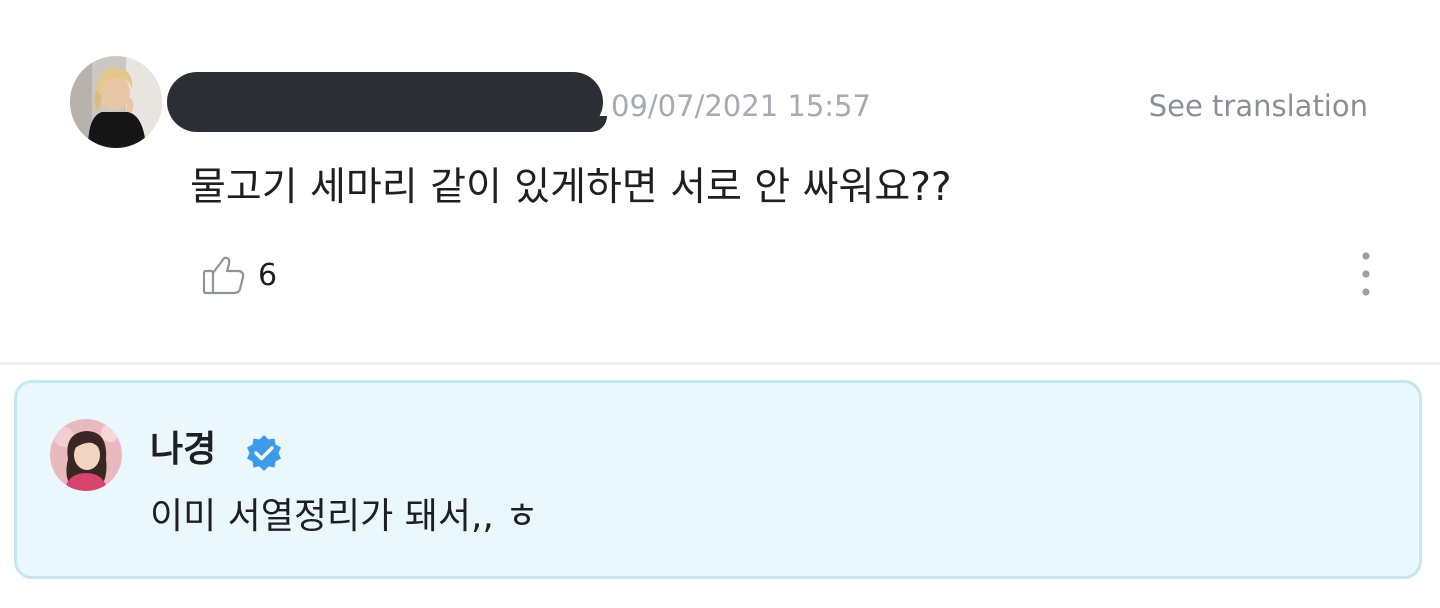  I want to click on user-avatar, so click(116, 102).